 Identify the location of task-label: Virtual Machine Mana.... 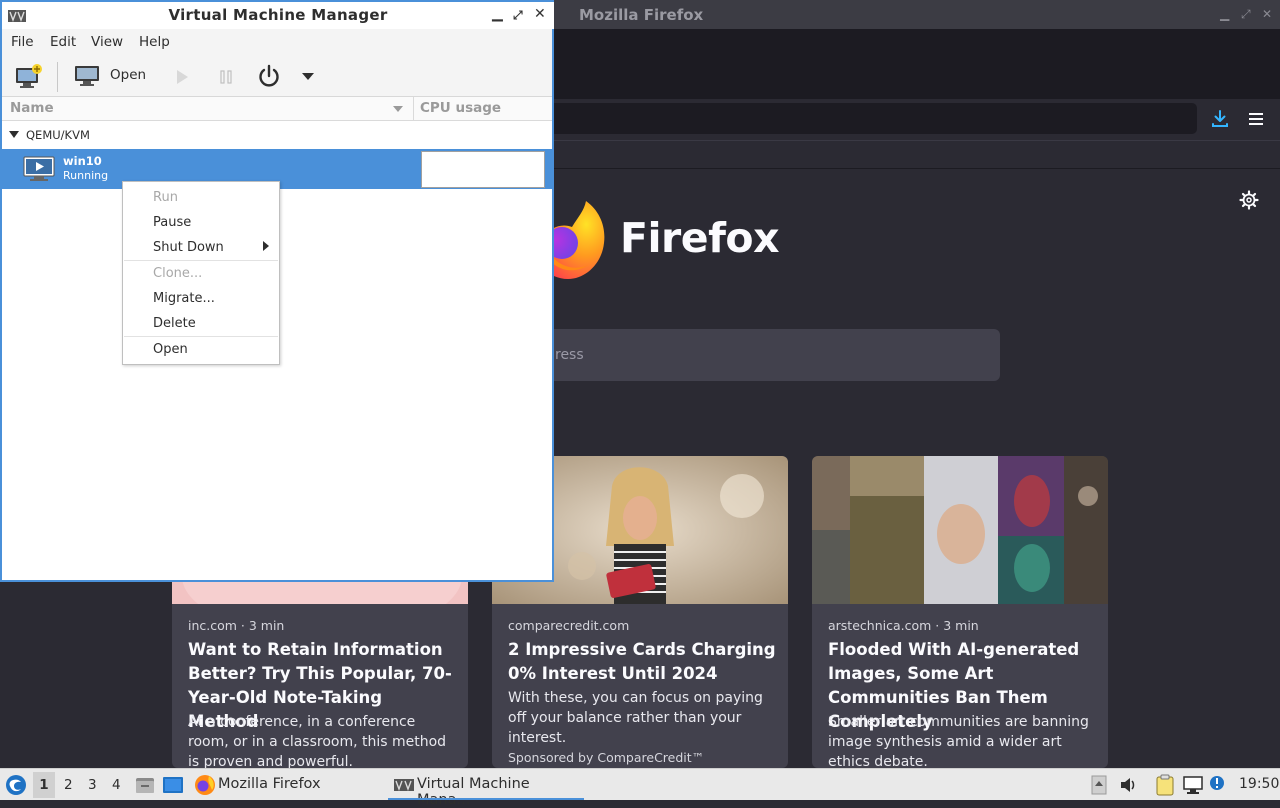
(473, 792).